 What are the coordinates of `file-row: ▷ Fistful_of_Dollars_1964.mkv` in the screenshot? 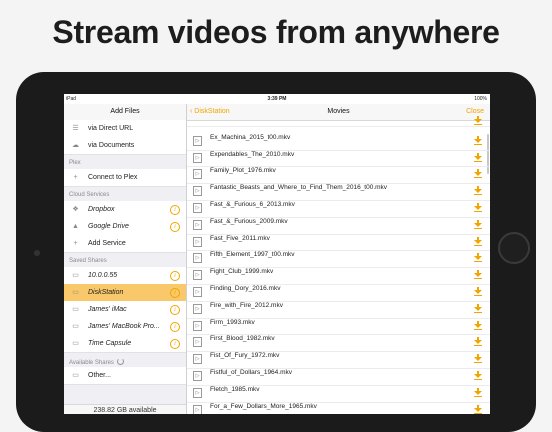 It's located at (338, 377).